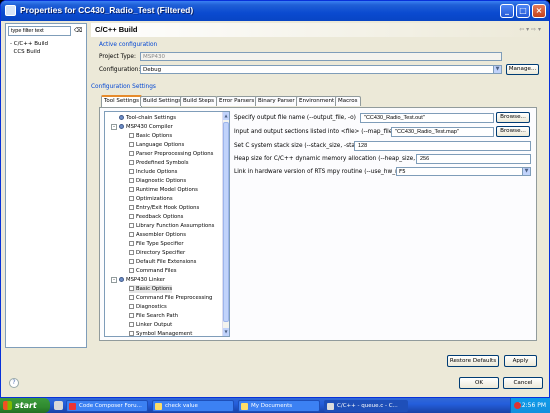 The image size is (550, 413). I want to click on tree-item: Runtime Model Options, so click(163, 190).